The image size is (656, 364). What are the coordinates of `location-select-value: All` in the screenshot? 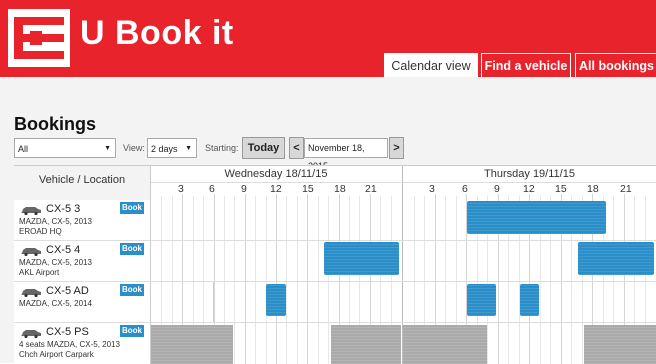 It's located at (23, 149).